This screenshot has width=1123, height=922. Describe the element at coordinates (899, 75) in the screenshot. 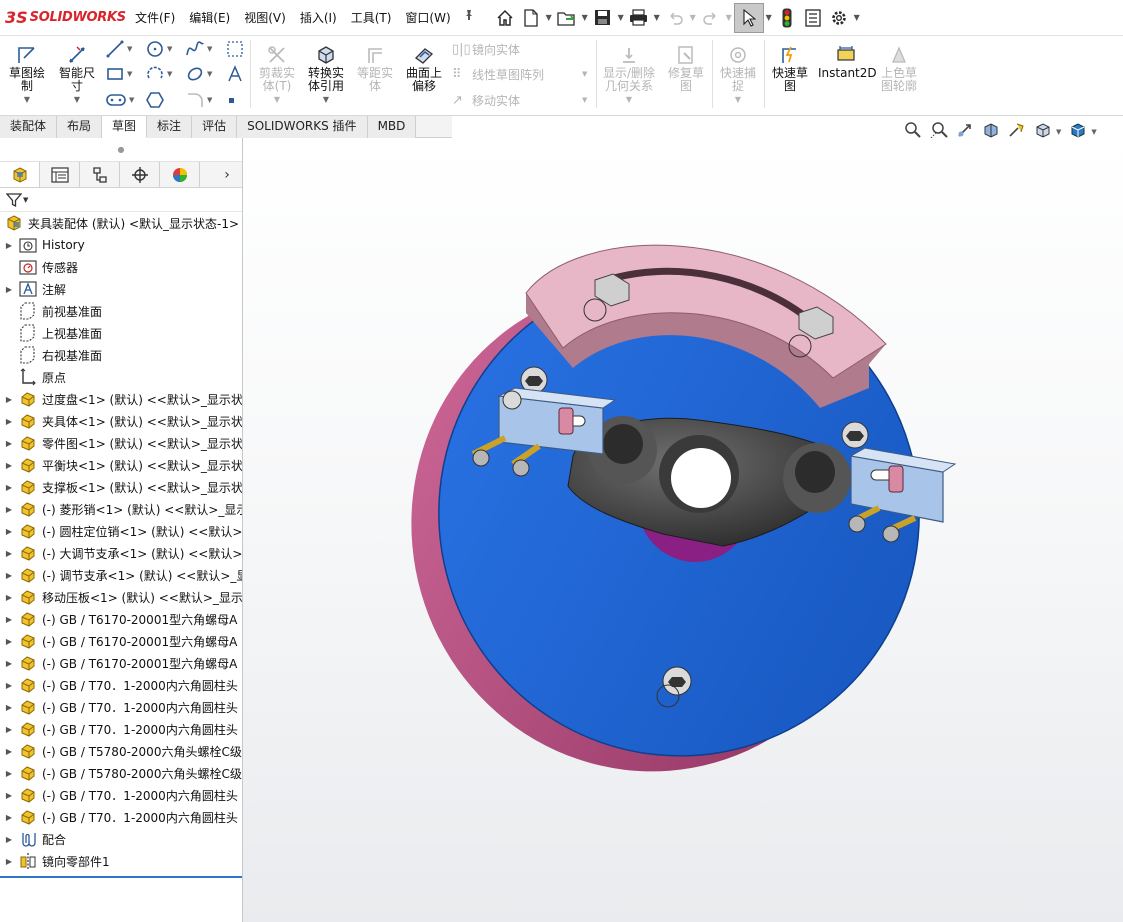

I see `shaded-sketch-contours-button: 上色草 图轮廓` at that location.